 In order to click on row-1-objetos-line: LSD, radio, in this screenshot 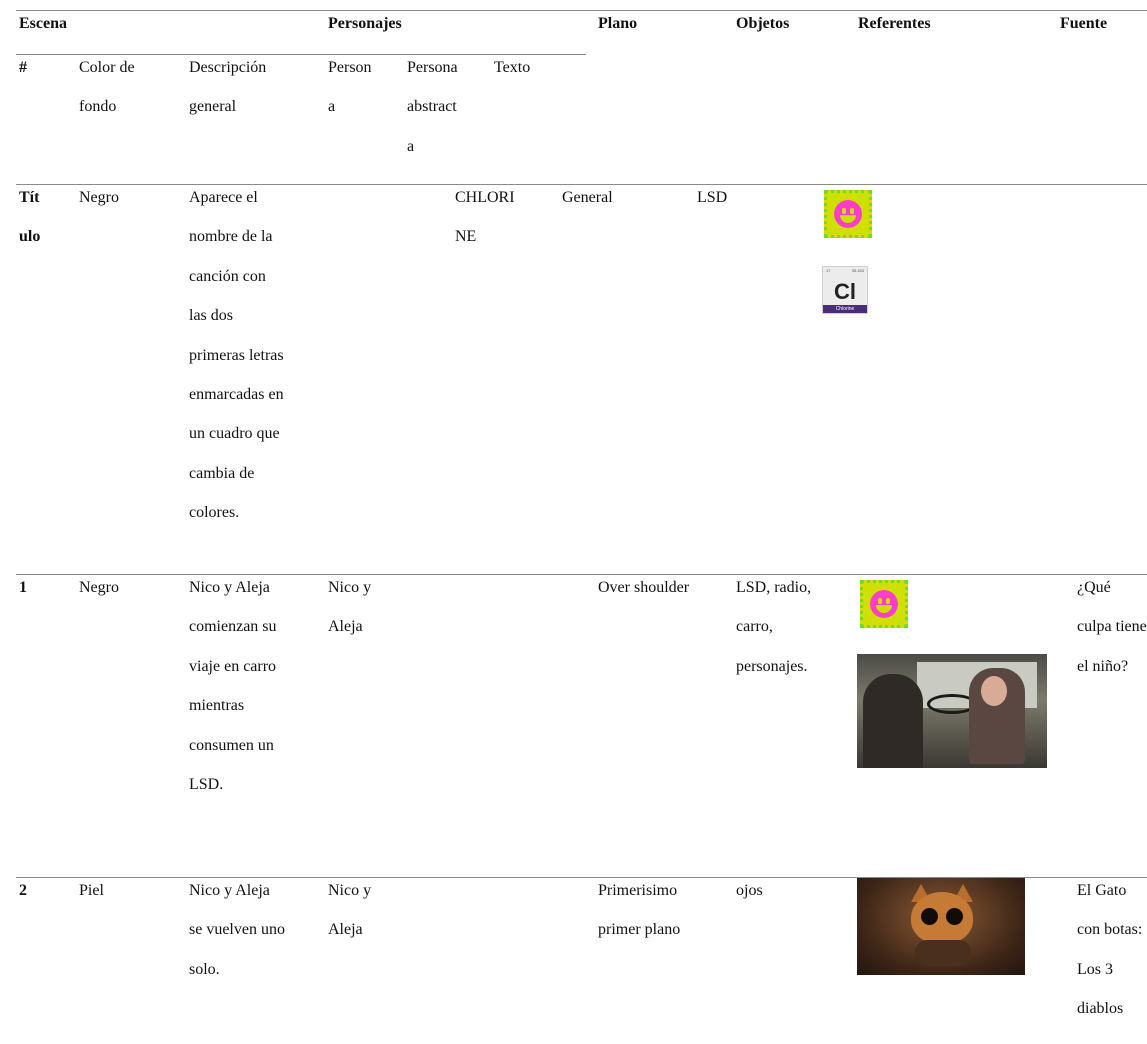, I will do `click(774, 587)`.